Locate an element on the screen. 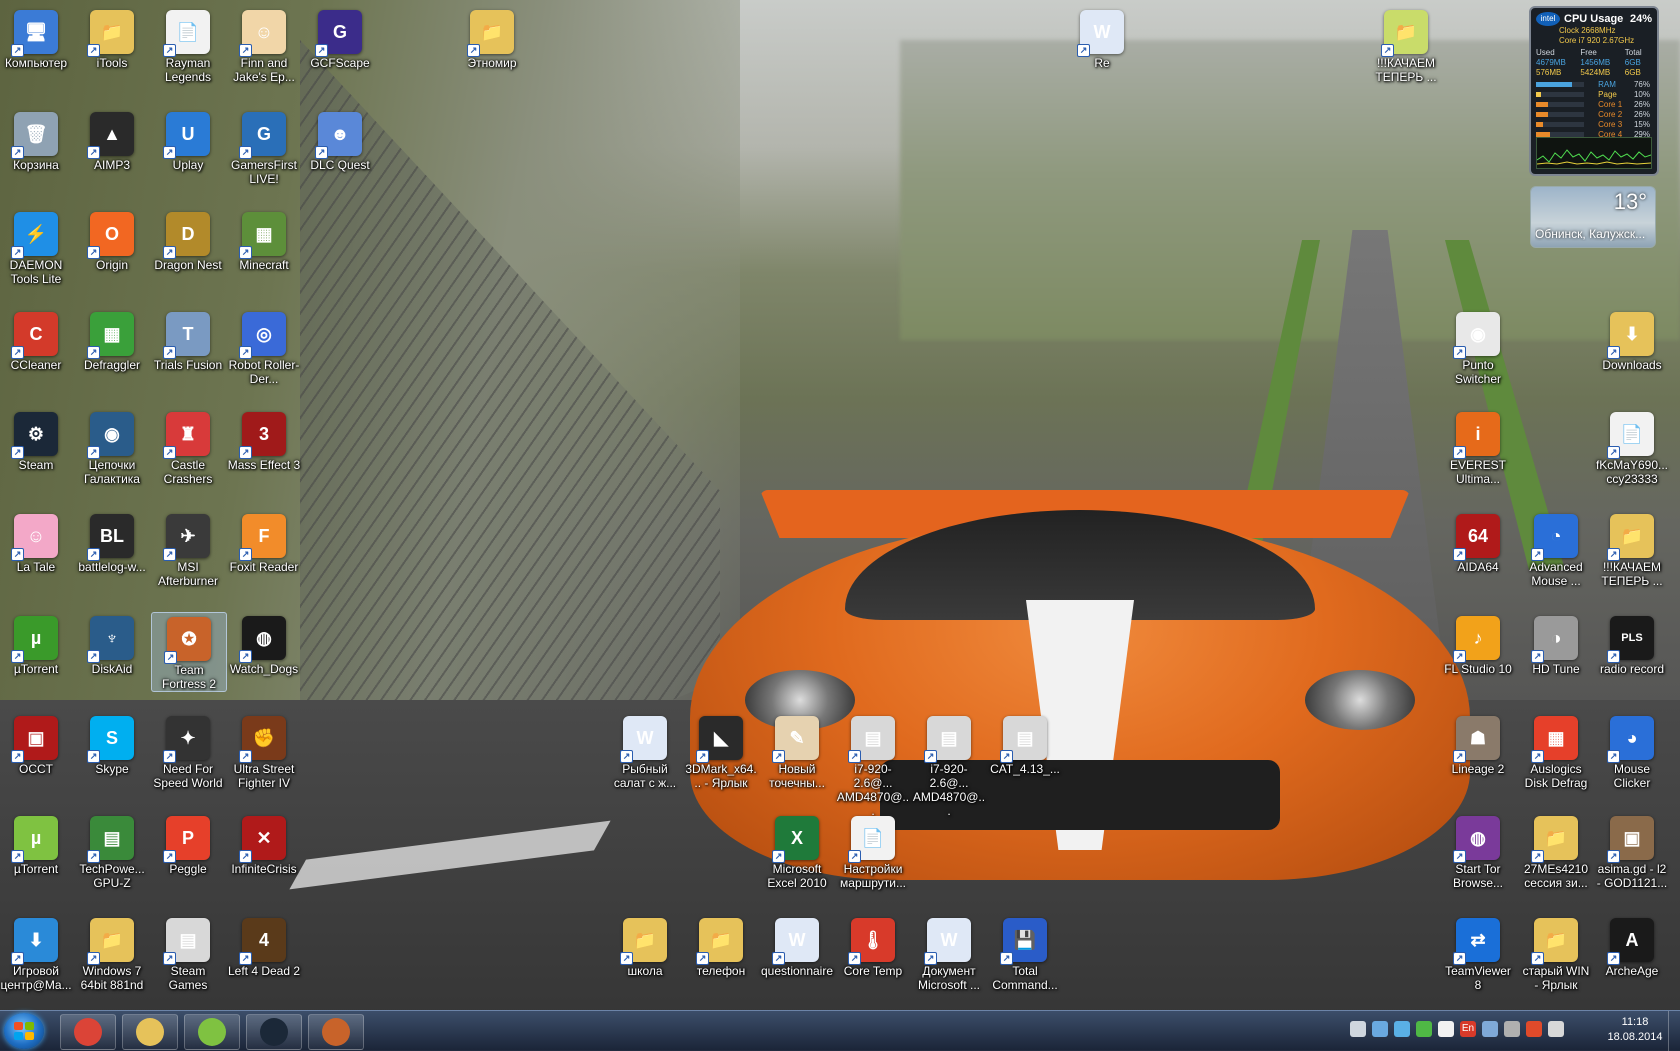 Image resolution: width=1680 pixels, height=1051 pixels. desktop-icon: ◣ ↗ 3DMark_x64... - Ярлык is located at coordinates (721, 751).